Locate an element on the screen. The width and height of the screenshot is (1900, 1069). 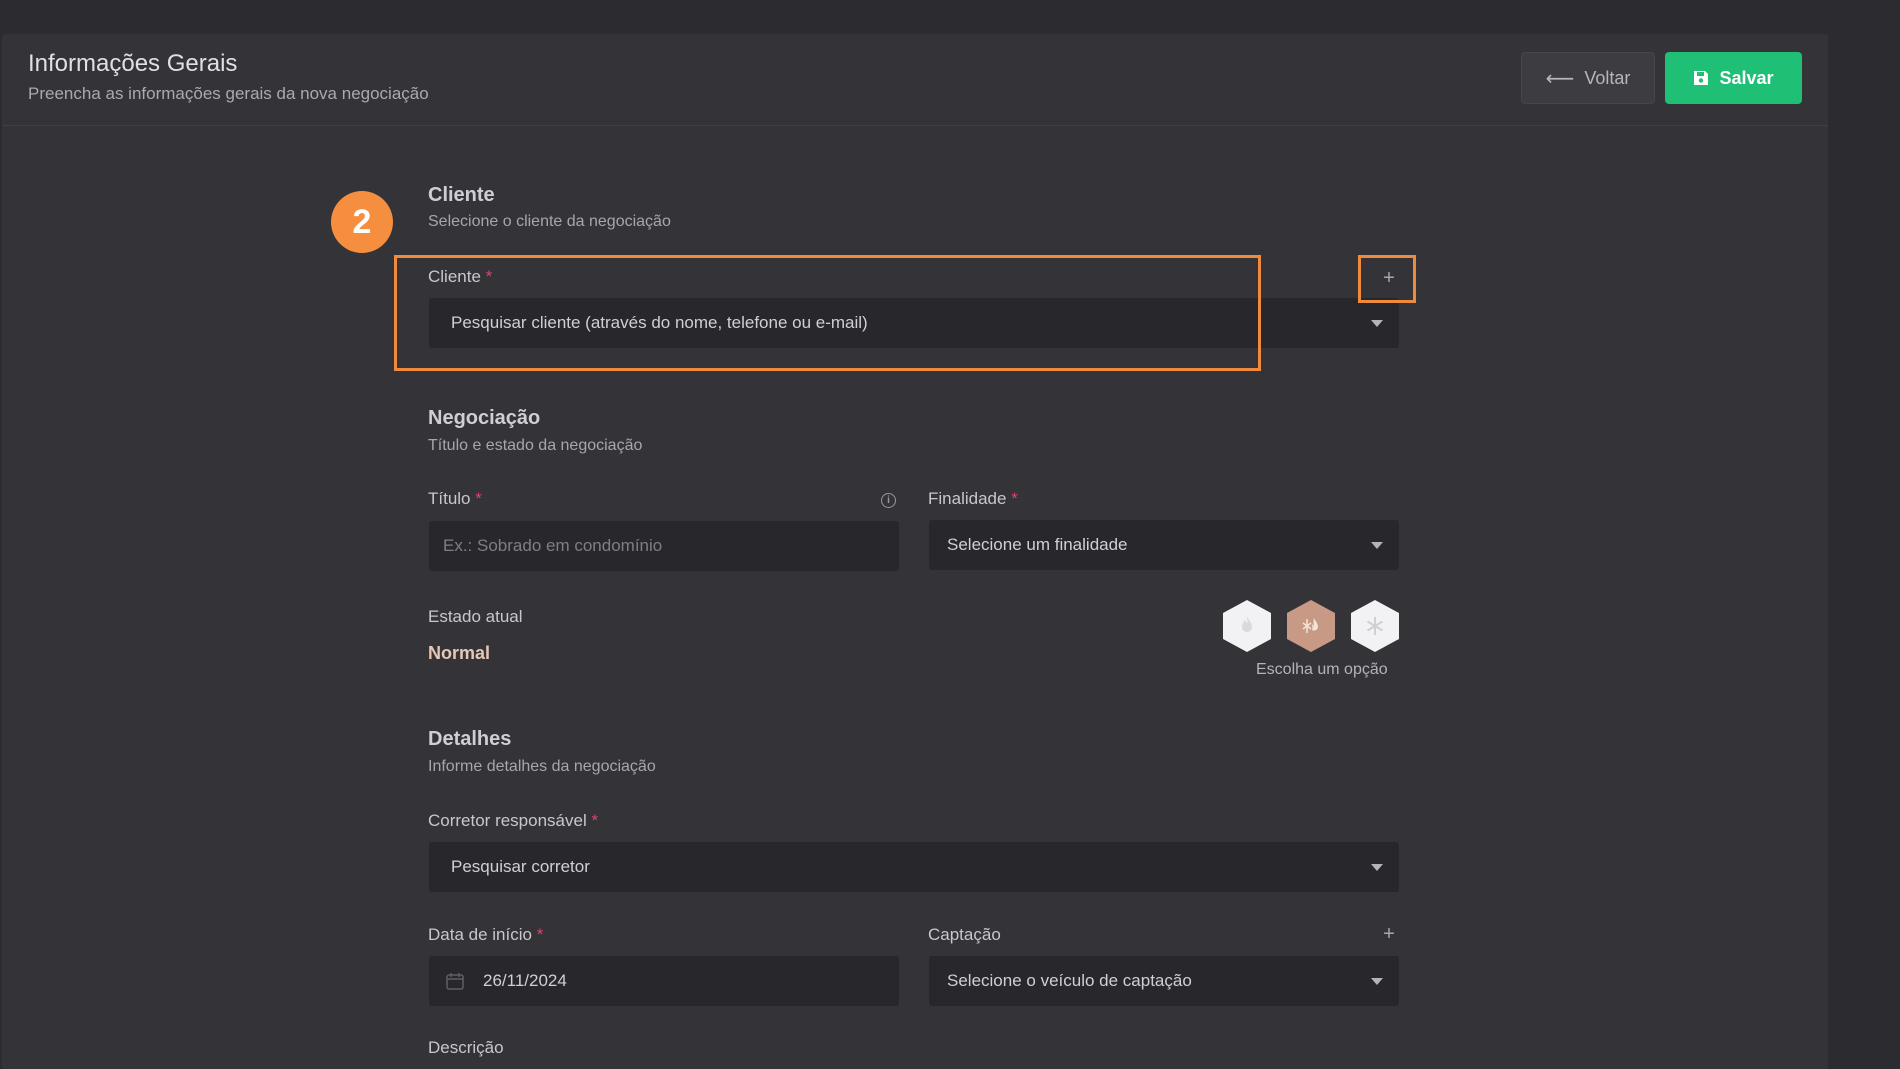
add-captacao-button: + is located at coordinates (1389, 934).